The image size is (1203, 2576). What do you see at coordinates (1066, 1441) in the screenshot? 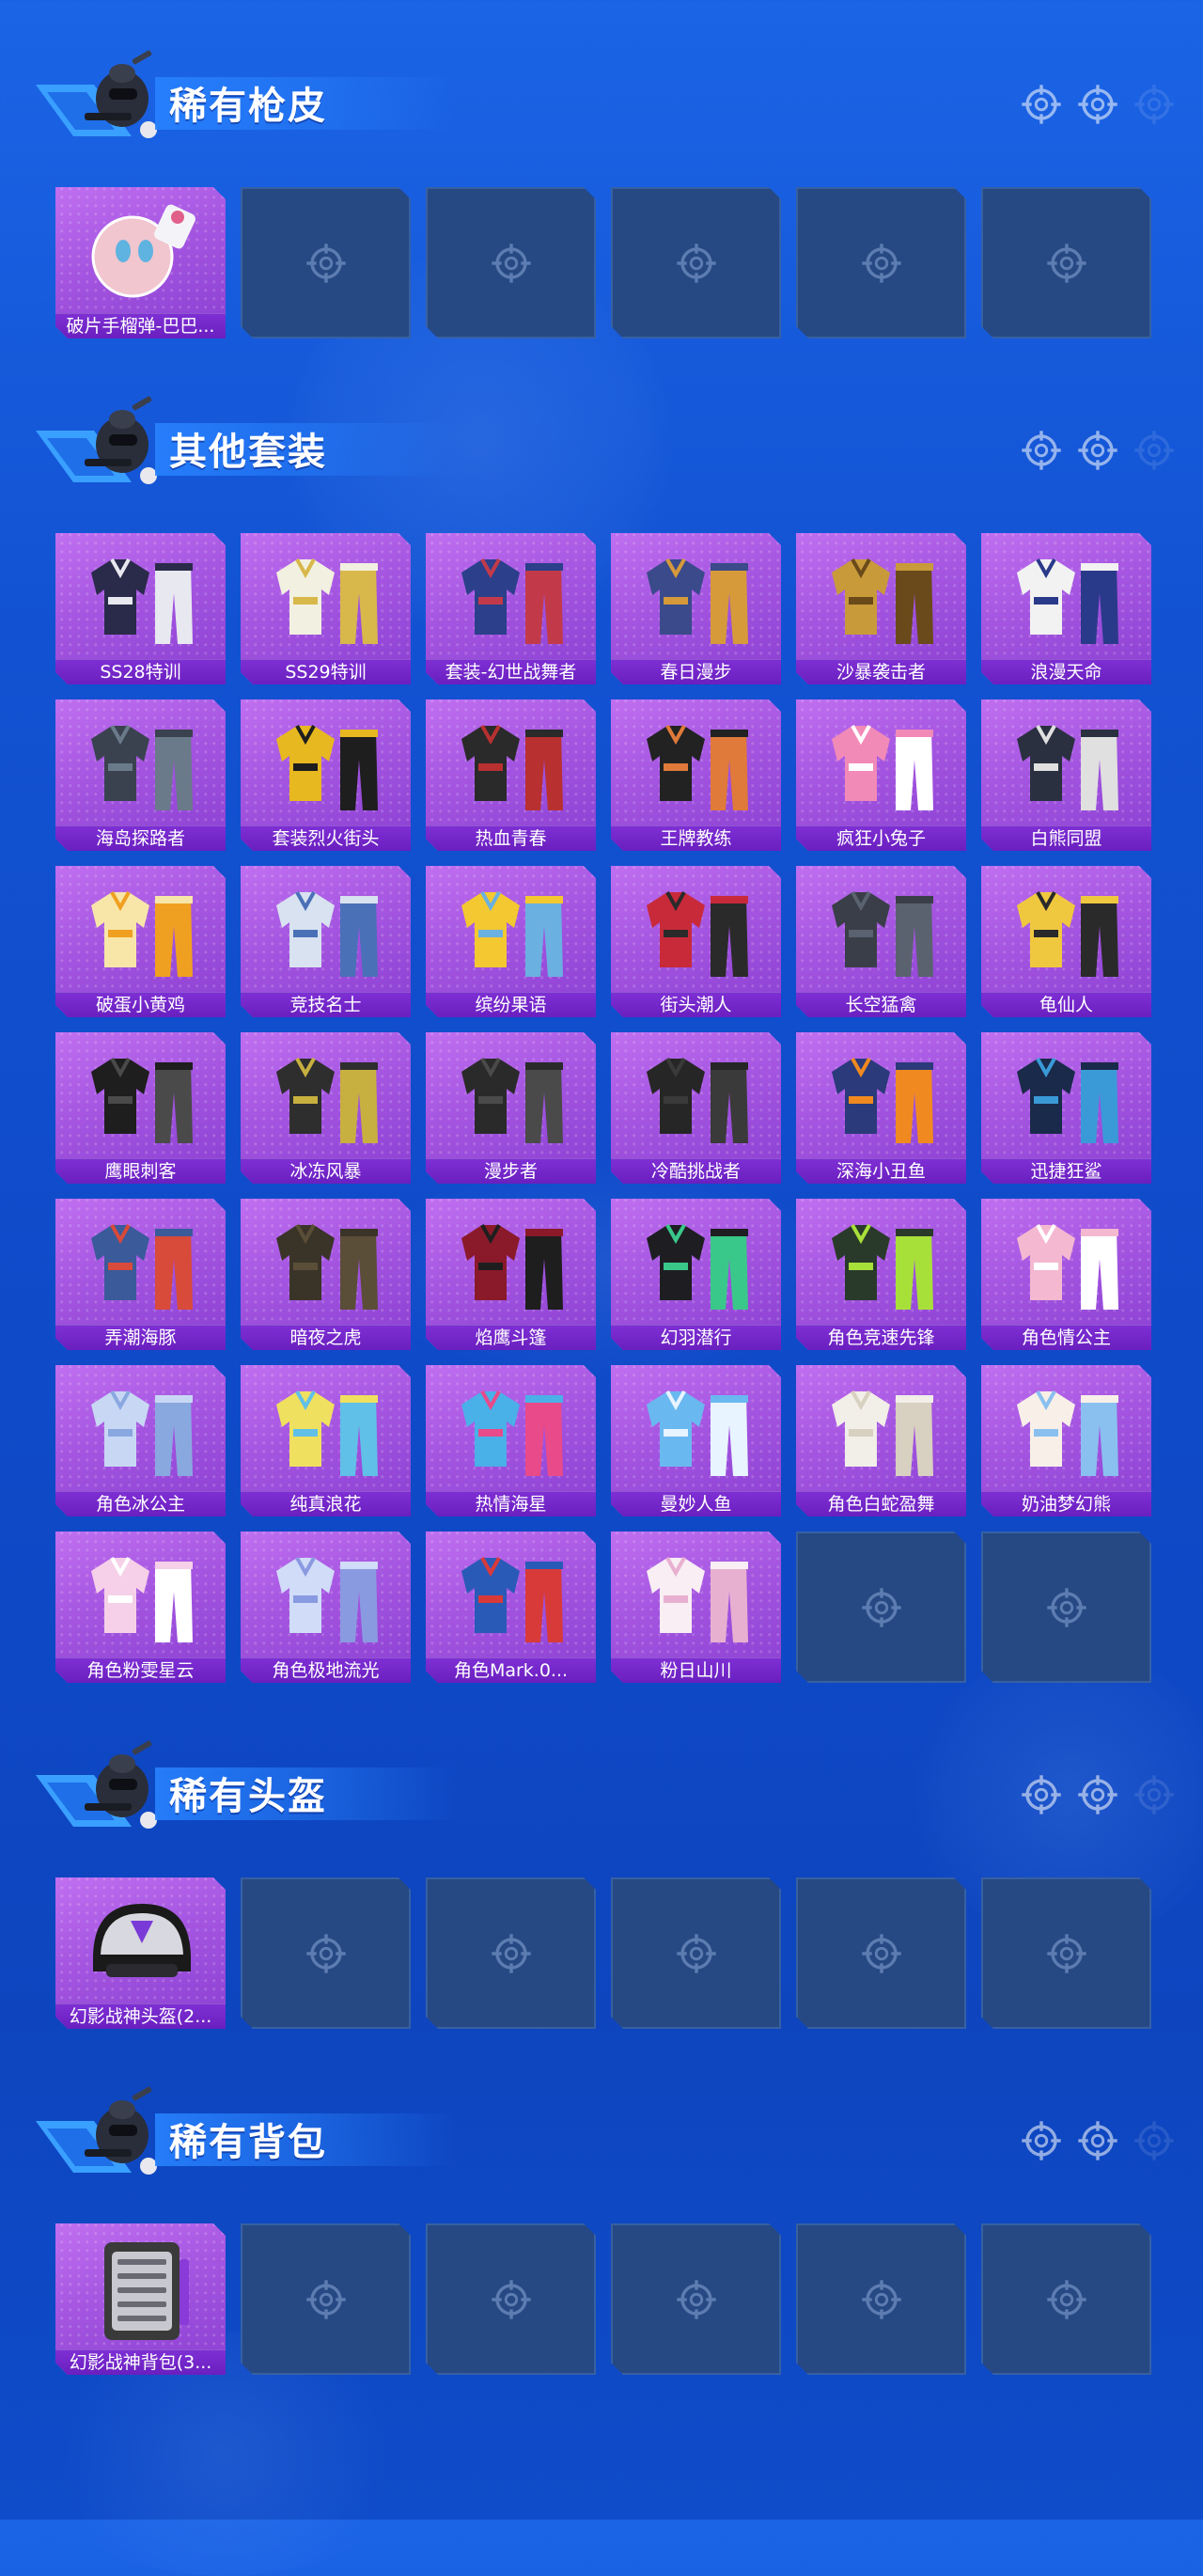
I see `item-card: 奶油梦幻熊` at bounding box center [1066, 1441].